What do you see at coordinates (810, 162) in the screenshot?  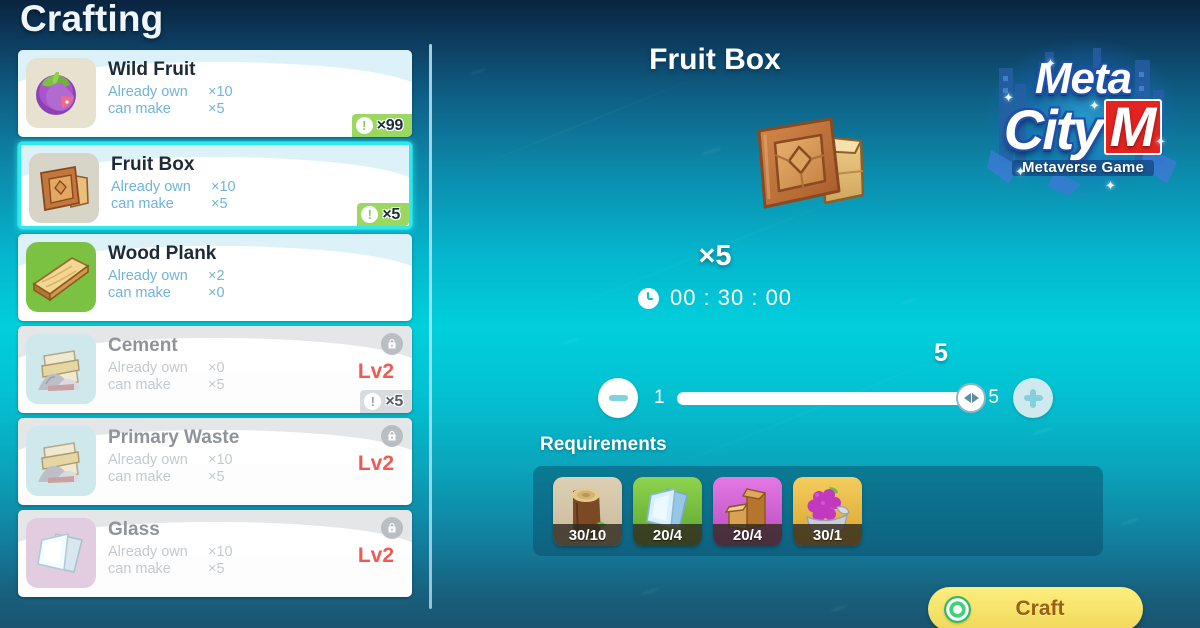 I see `fruit-box-hero-icon` at bounding box center [810, 162].